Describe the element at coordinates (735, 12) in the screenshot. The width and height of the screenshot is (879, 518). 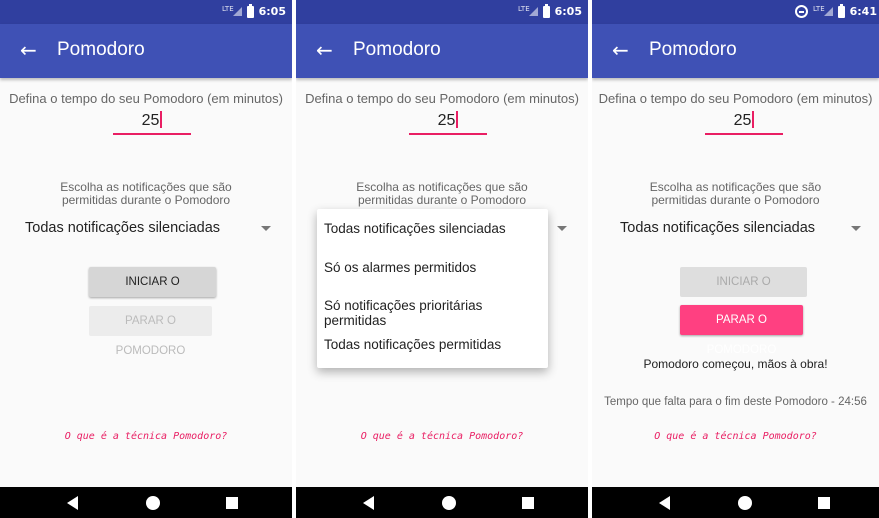
I see `status-bar: LTE 6:41` at that location.